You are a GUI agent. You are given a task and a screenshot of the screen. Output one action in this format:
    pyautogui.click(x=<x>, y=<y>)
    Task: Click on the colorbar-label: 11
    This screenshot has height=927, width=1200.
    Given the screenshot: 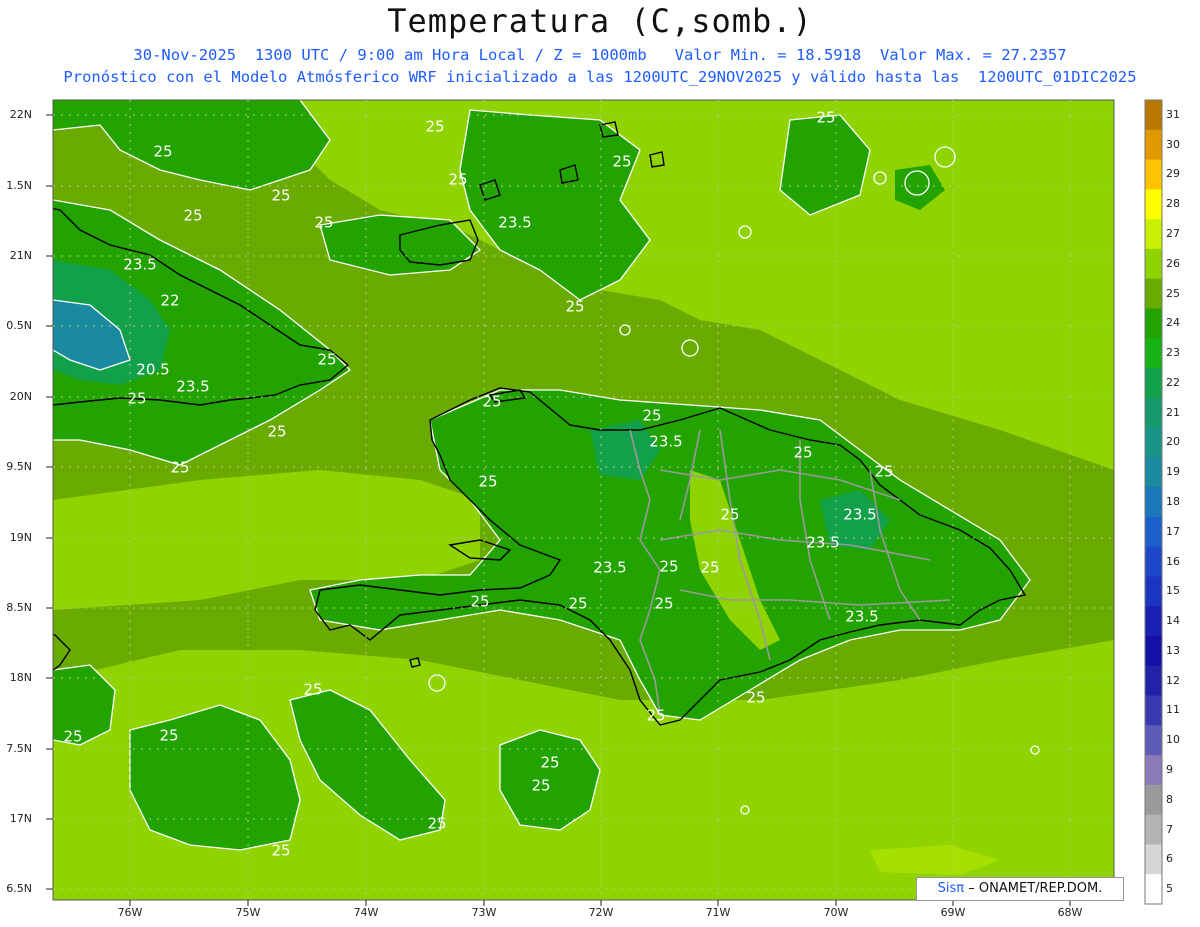 What is the action you would take?
    pyautogui.click(x=1173, y=710)
    